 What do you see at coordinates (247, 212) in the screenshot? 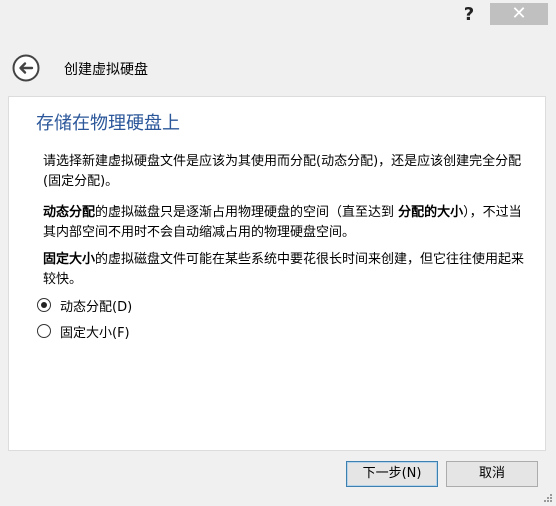
I see `dynamic-desc-a: 的虚拟磁盘只是逐渐占用物理硬盘的空间（直至达到` at bounding box center [247, 212].